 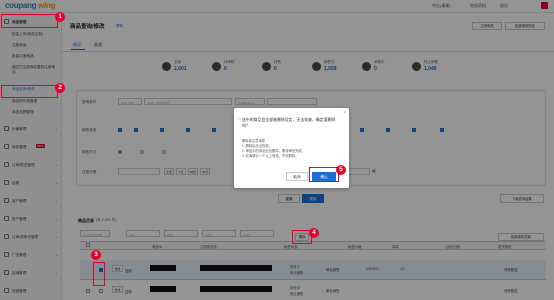 What do you see at coordinates (60, 88) in the screenshot?
I see `step-badge-2: 2` at bounding box center [60, 88].